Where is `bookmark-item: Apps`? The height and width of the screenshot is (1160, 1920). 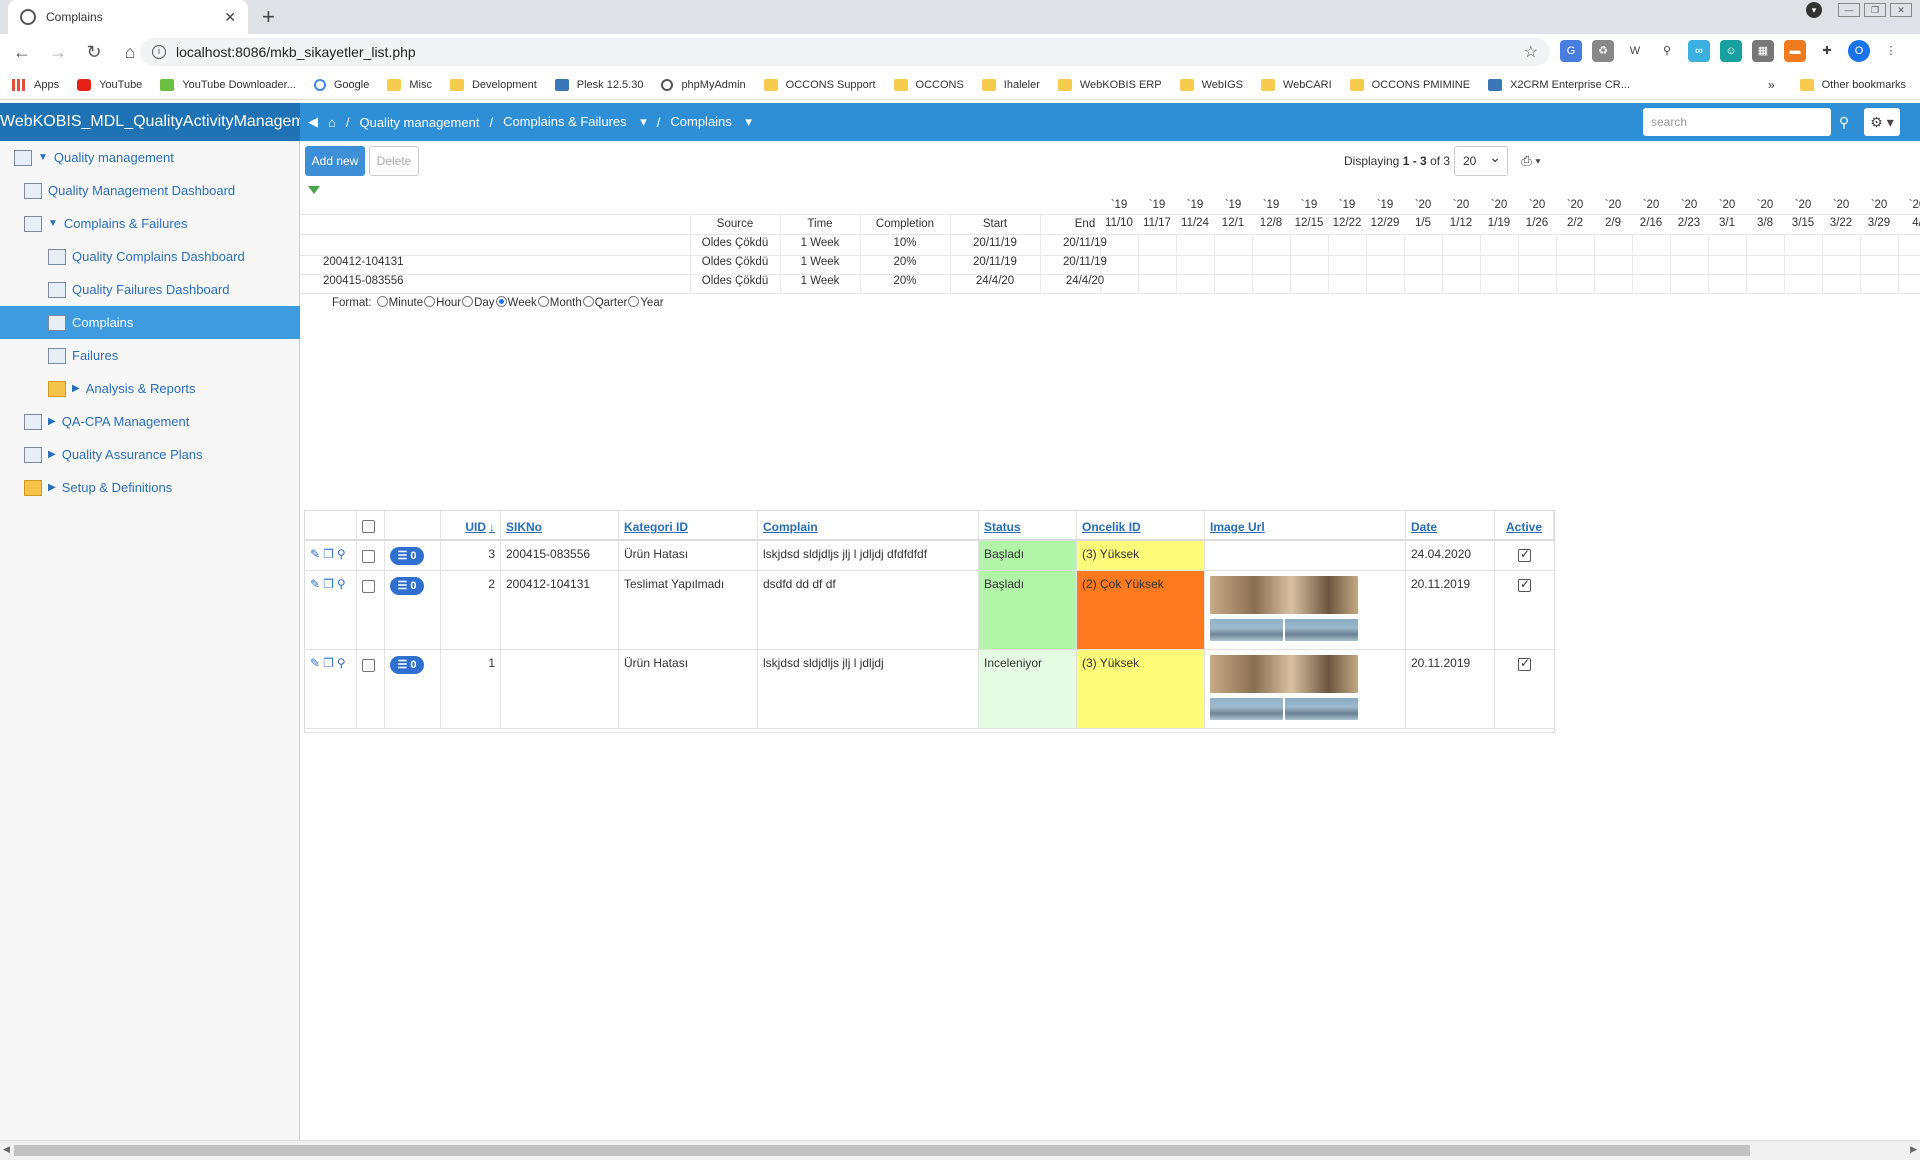 bookmark-item: Apps is located at coordinates (35, 84).